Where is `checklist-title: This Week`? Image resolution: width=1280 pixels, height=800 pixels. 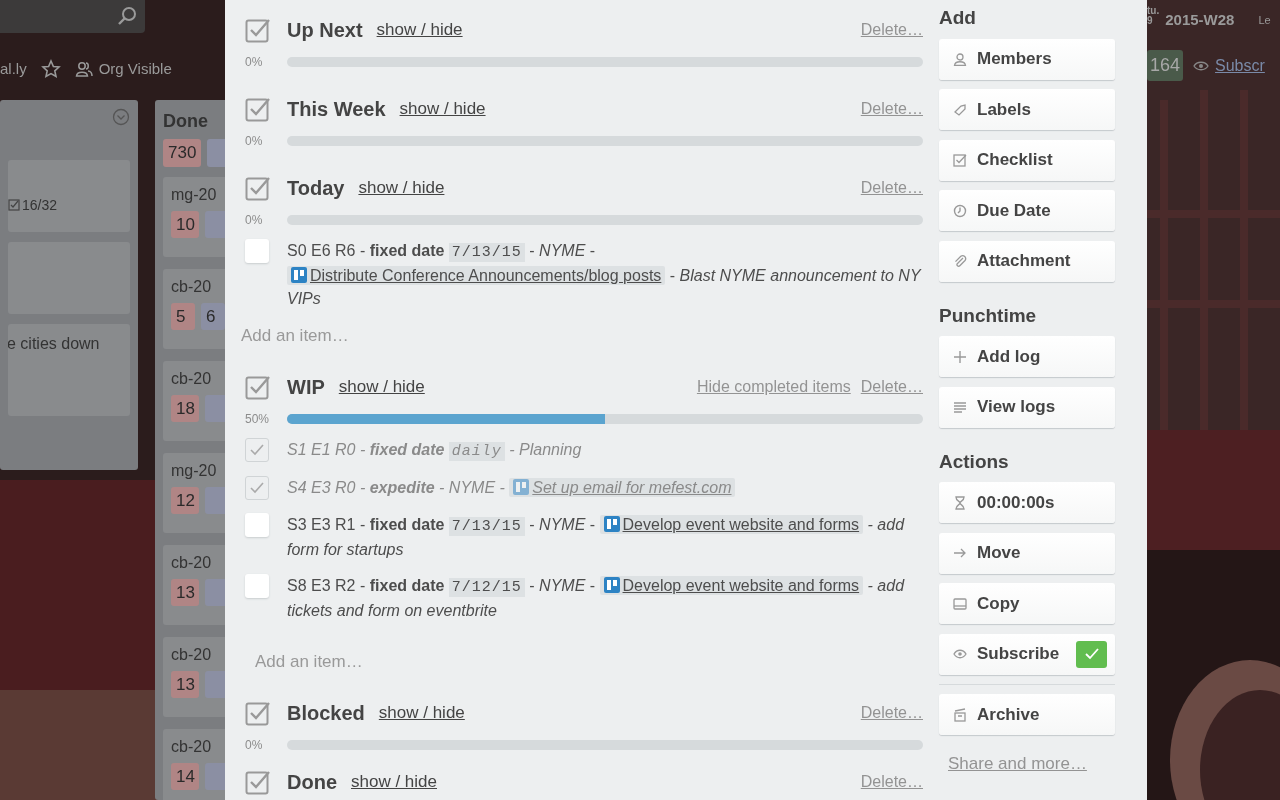 checklist-title: This Week is located at coordinates (336, 109).